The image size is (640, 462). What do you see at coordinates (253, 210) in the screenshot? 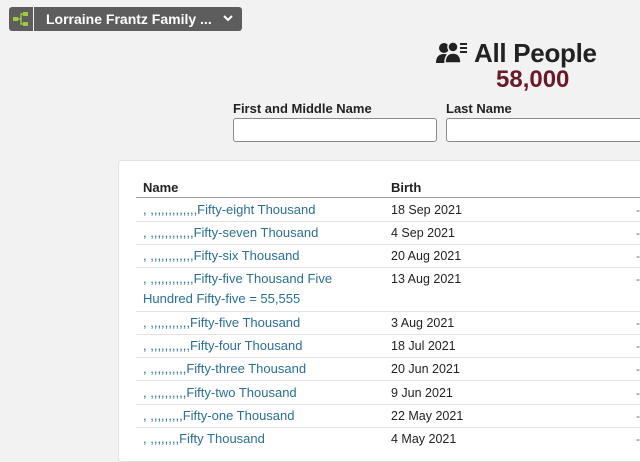
I see `person-name-link: , ,,,,,,,,,,,,,Fifty-eight Thousand` at bounding box center [253, 210].